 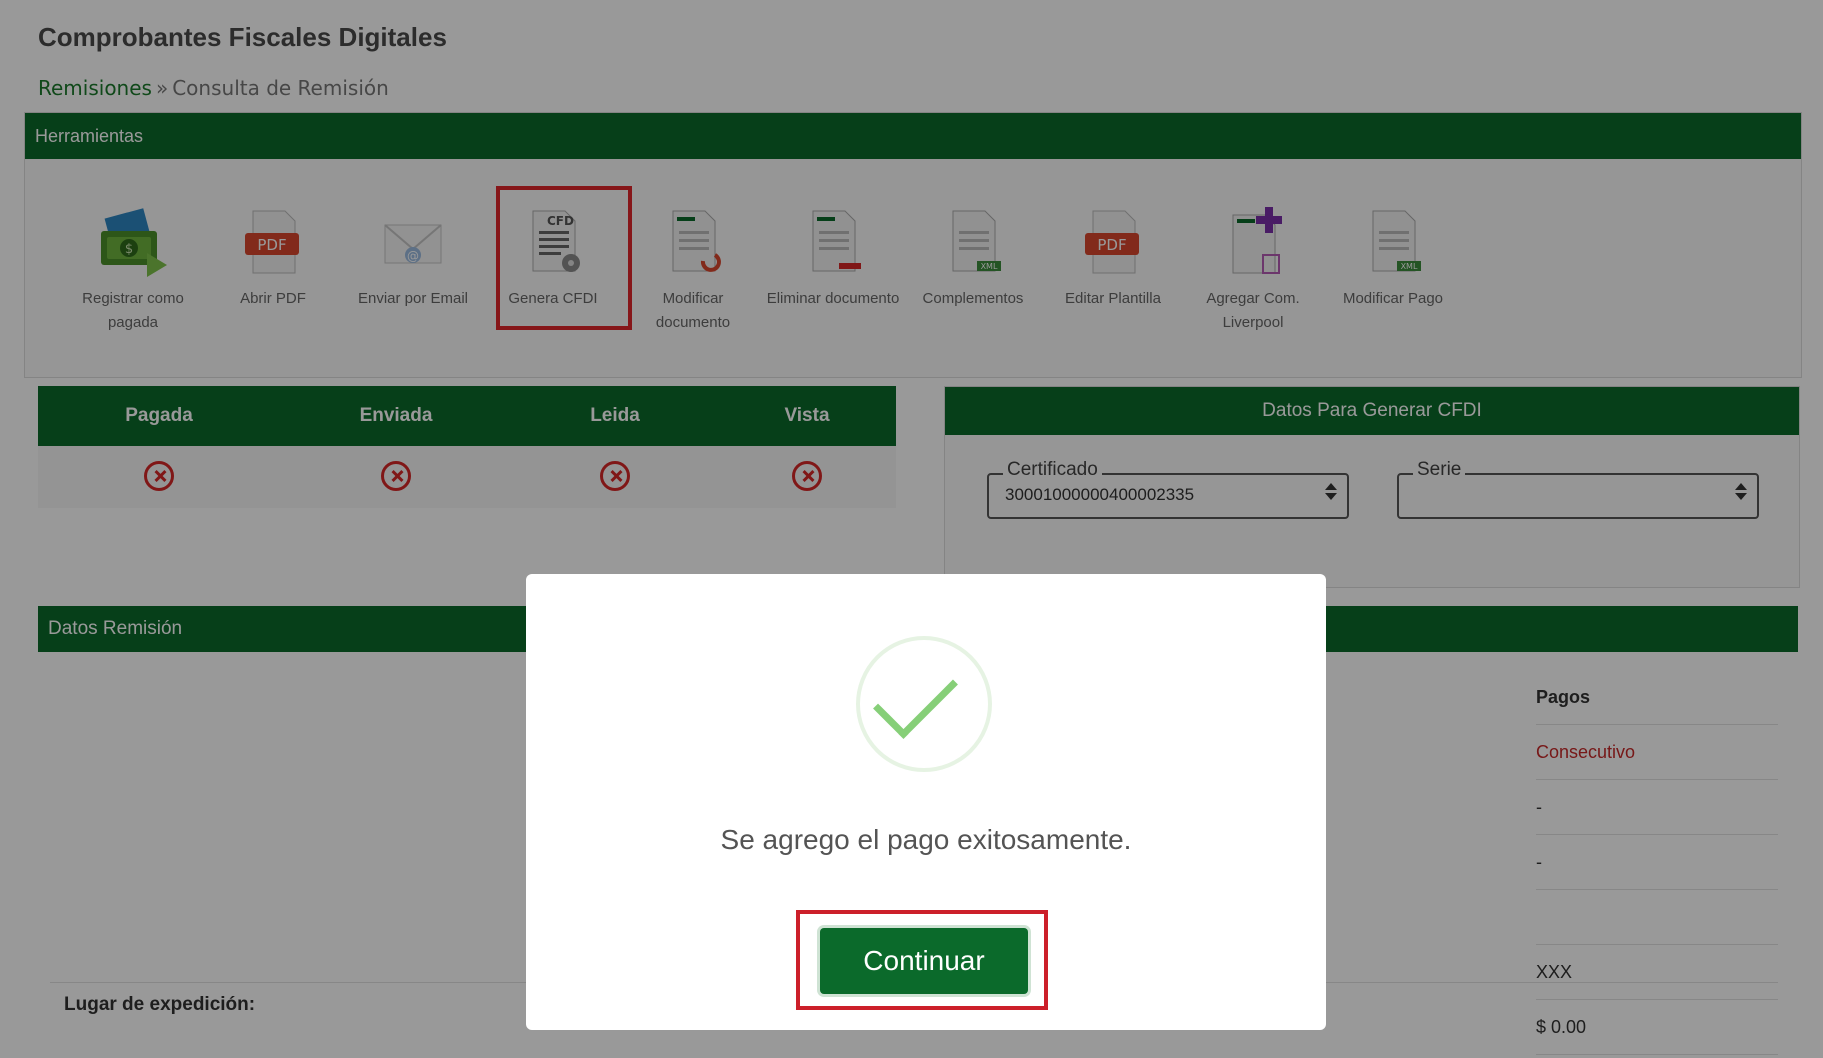 I want to click on continuar-highlight: Continuar, so click(x=922, y=960).